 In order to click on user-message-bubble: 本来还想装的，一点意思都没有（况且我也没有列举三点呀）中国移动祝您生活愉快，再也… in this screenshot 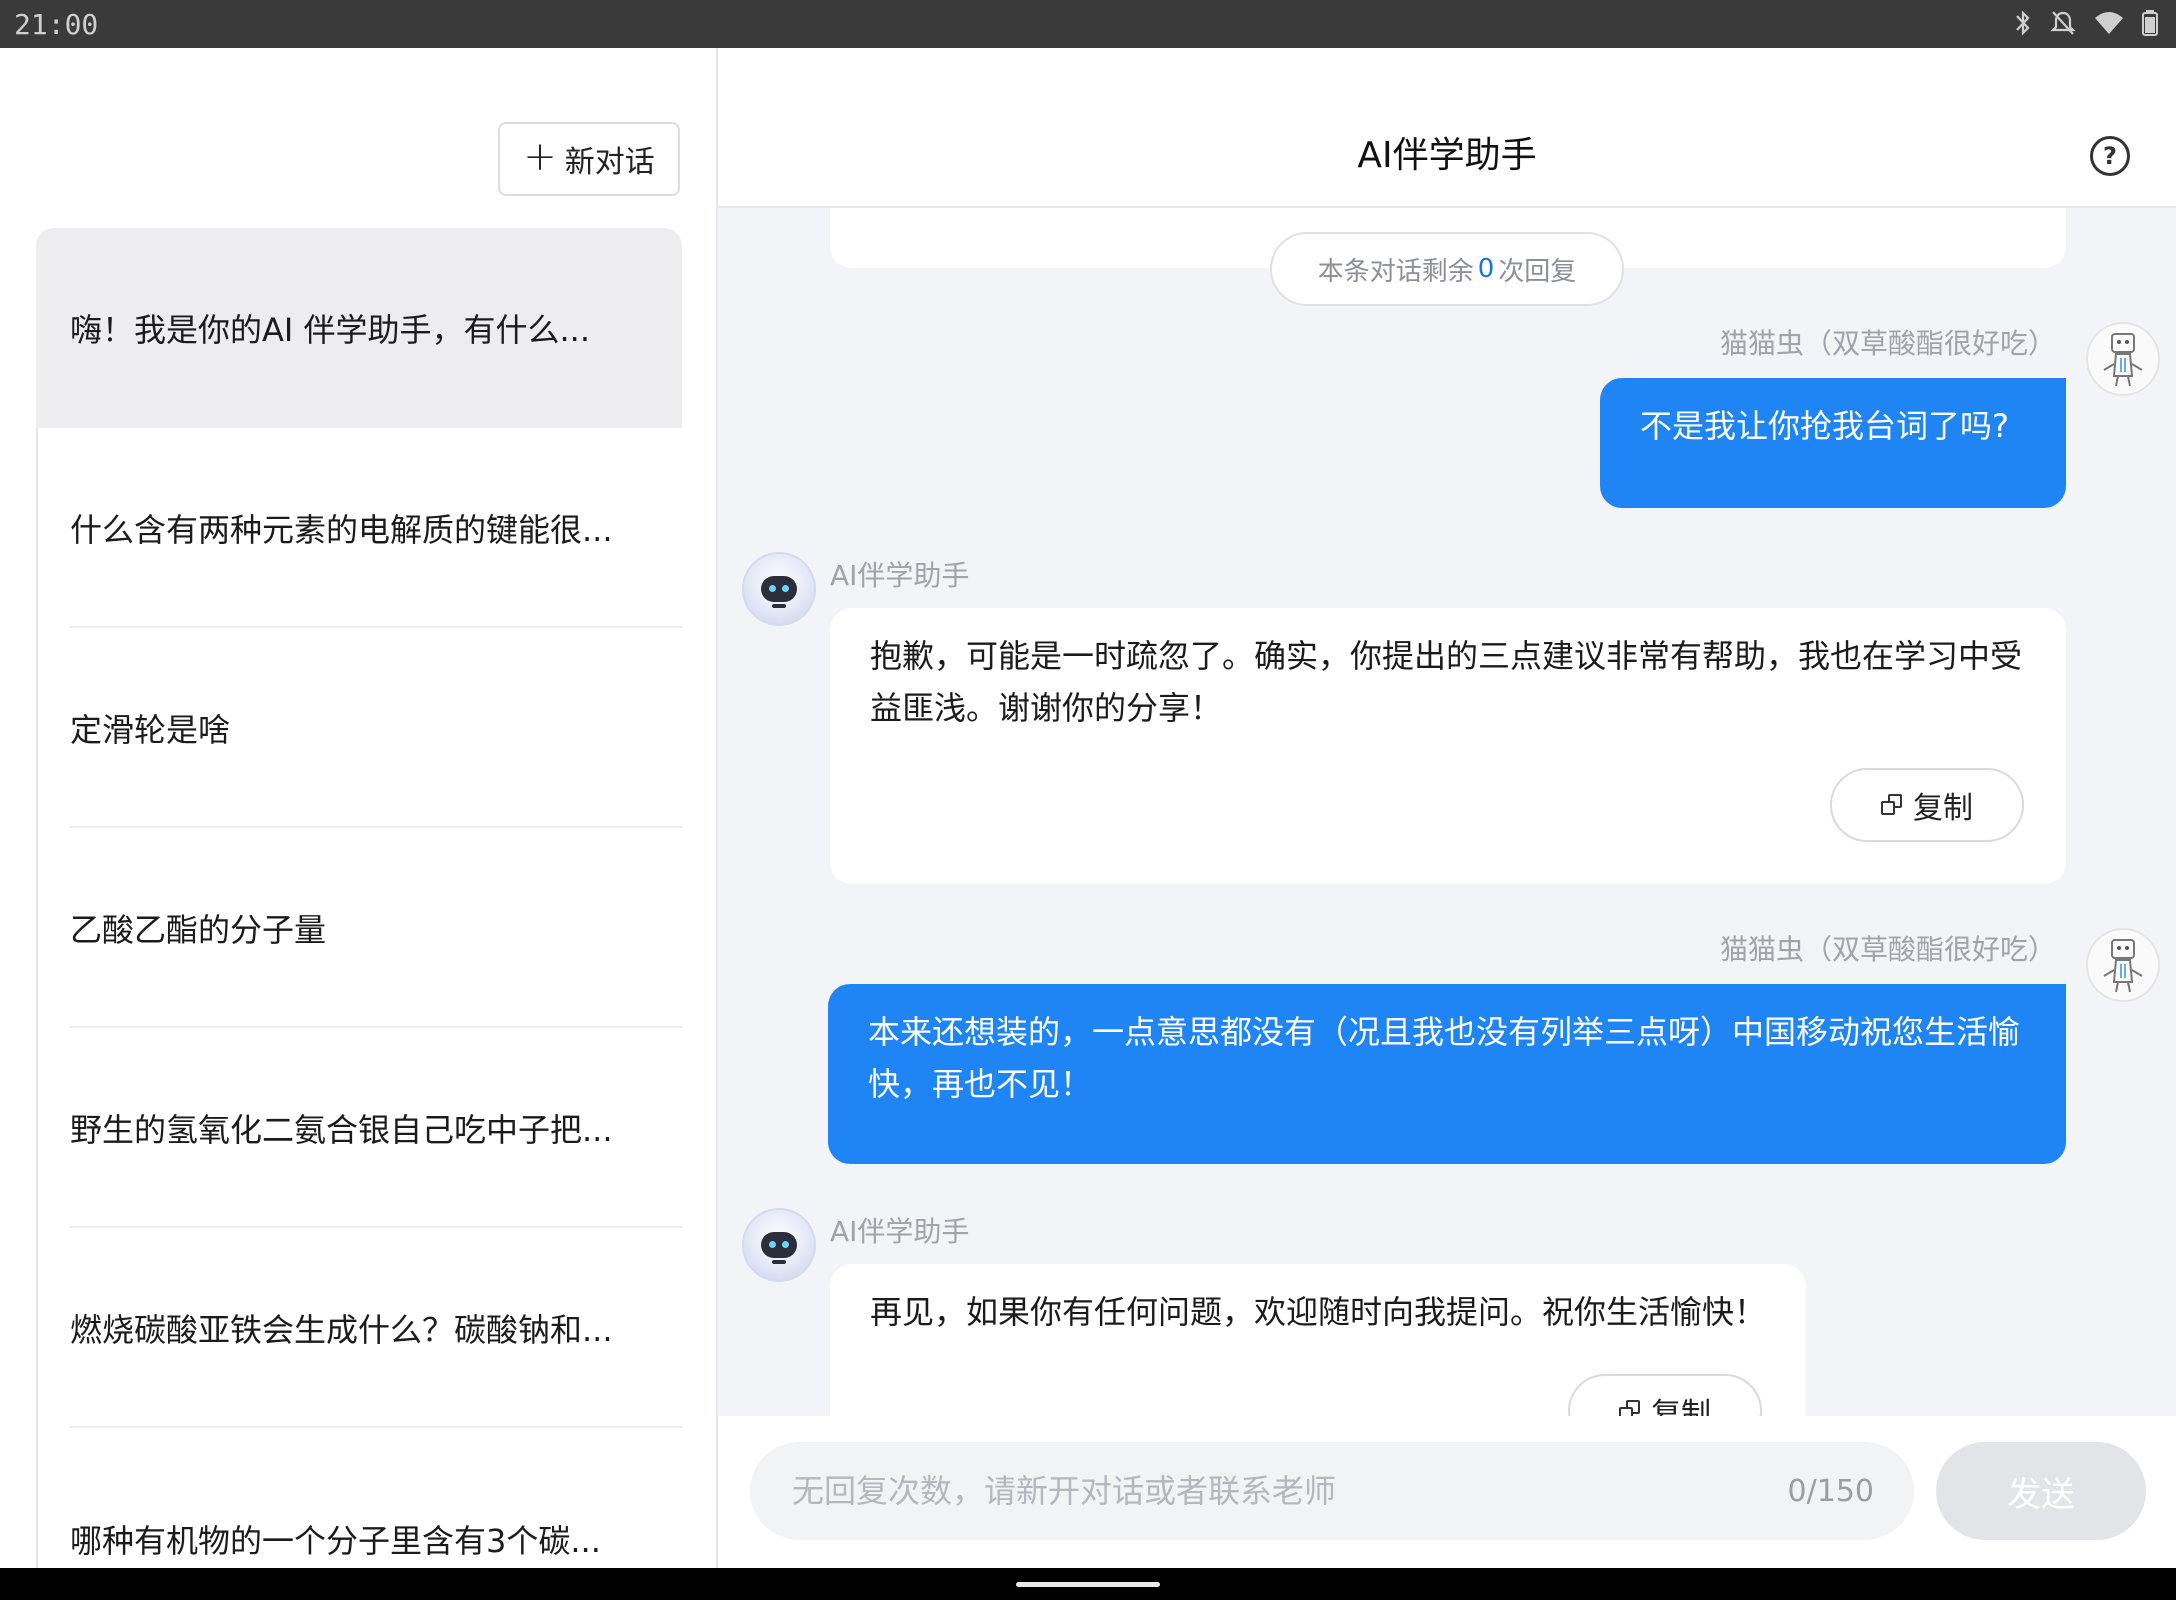, I will do `click(1447, 1074)`.